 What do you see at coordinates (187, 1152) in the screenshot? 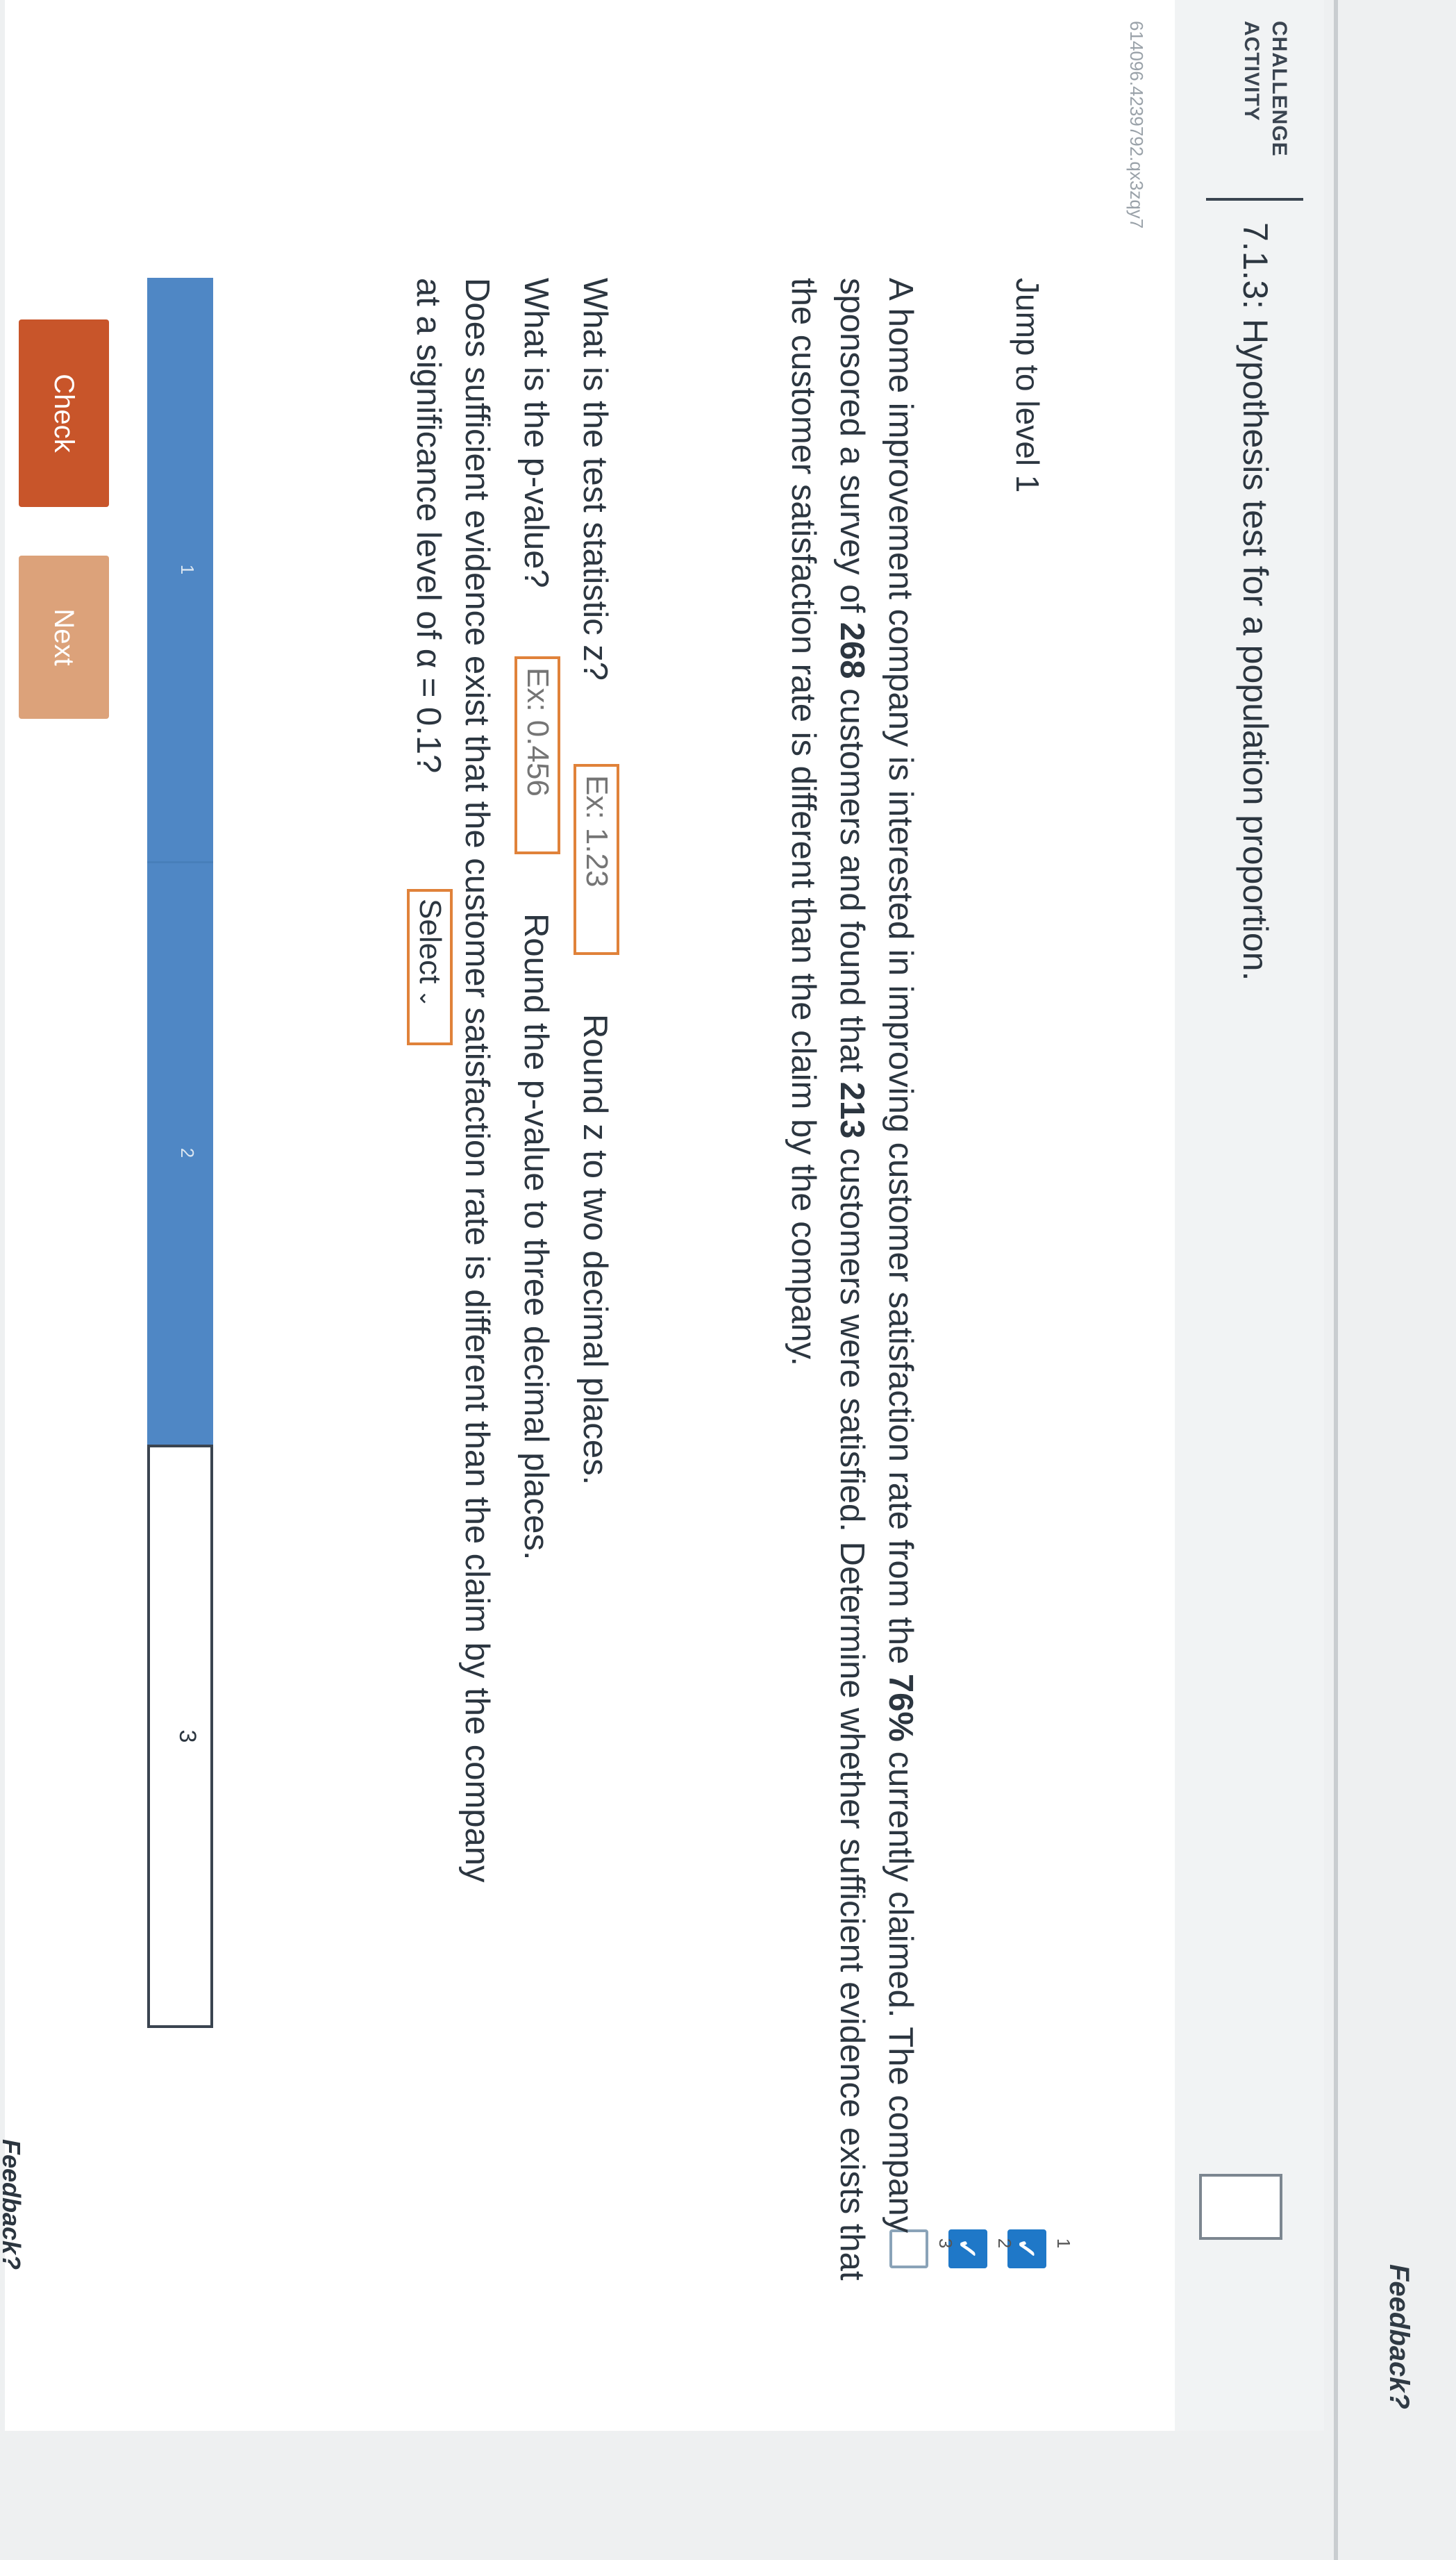
I see `segment-label-2: 2` at bounding box center [187, 1152].